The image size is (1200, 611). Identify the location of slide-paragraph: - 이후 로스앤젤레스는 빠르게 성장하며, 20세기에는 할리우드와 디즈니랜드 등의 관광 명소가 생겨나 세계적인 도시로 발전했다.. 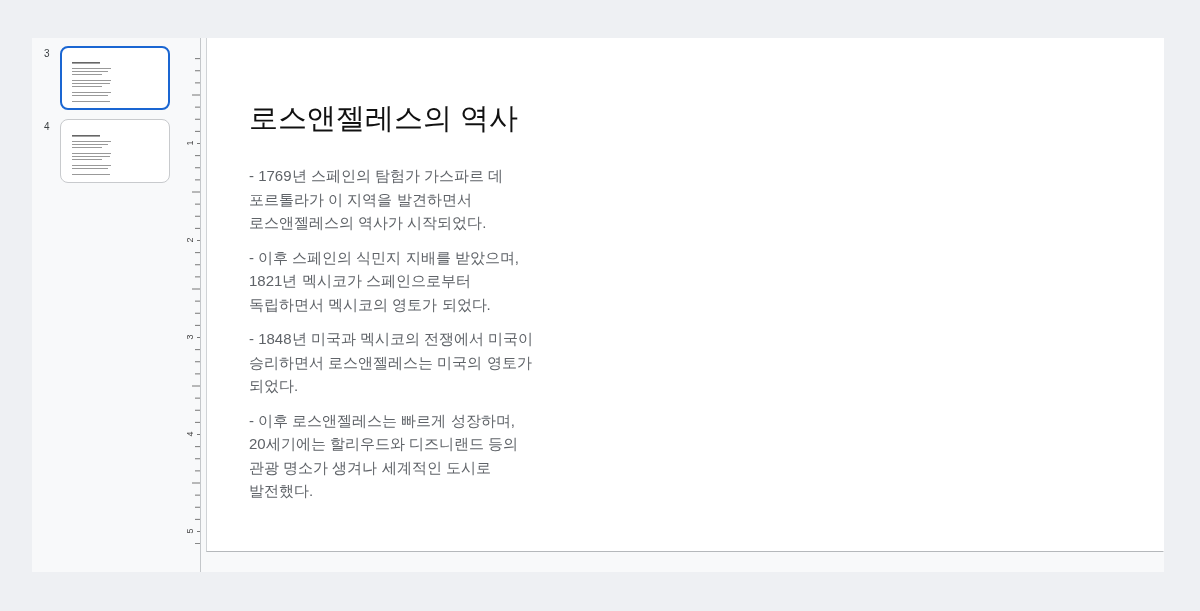
(384, 455).